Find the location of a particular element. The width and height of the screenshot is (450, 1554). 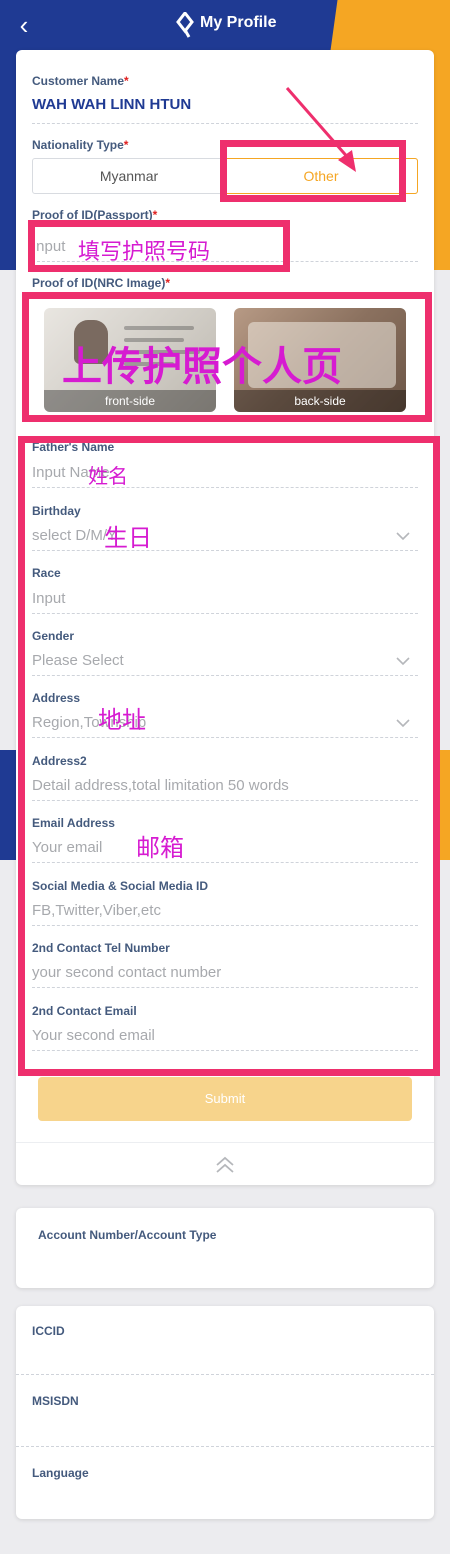

language-label: Language is located at coordinates (60, 1473).